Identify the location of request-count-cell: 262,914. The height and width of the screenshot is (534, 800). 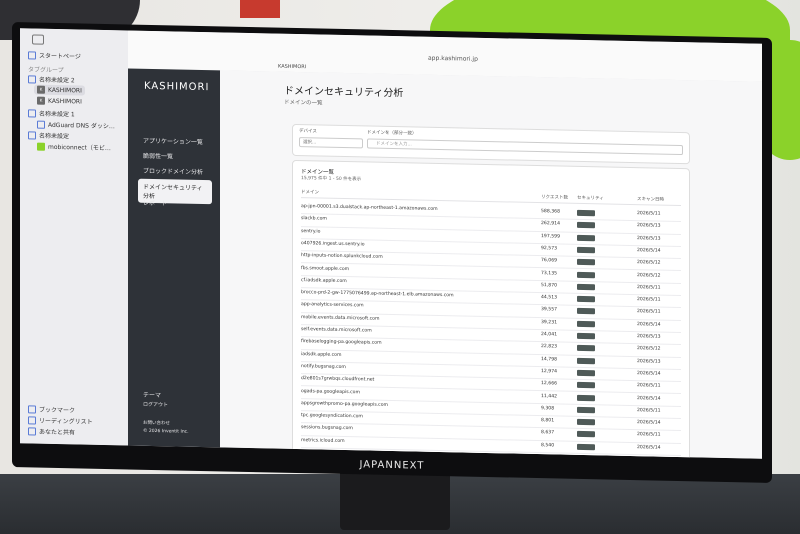
(550, 224).